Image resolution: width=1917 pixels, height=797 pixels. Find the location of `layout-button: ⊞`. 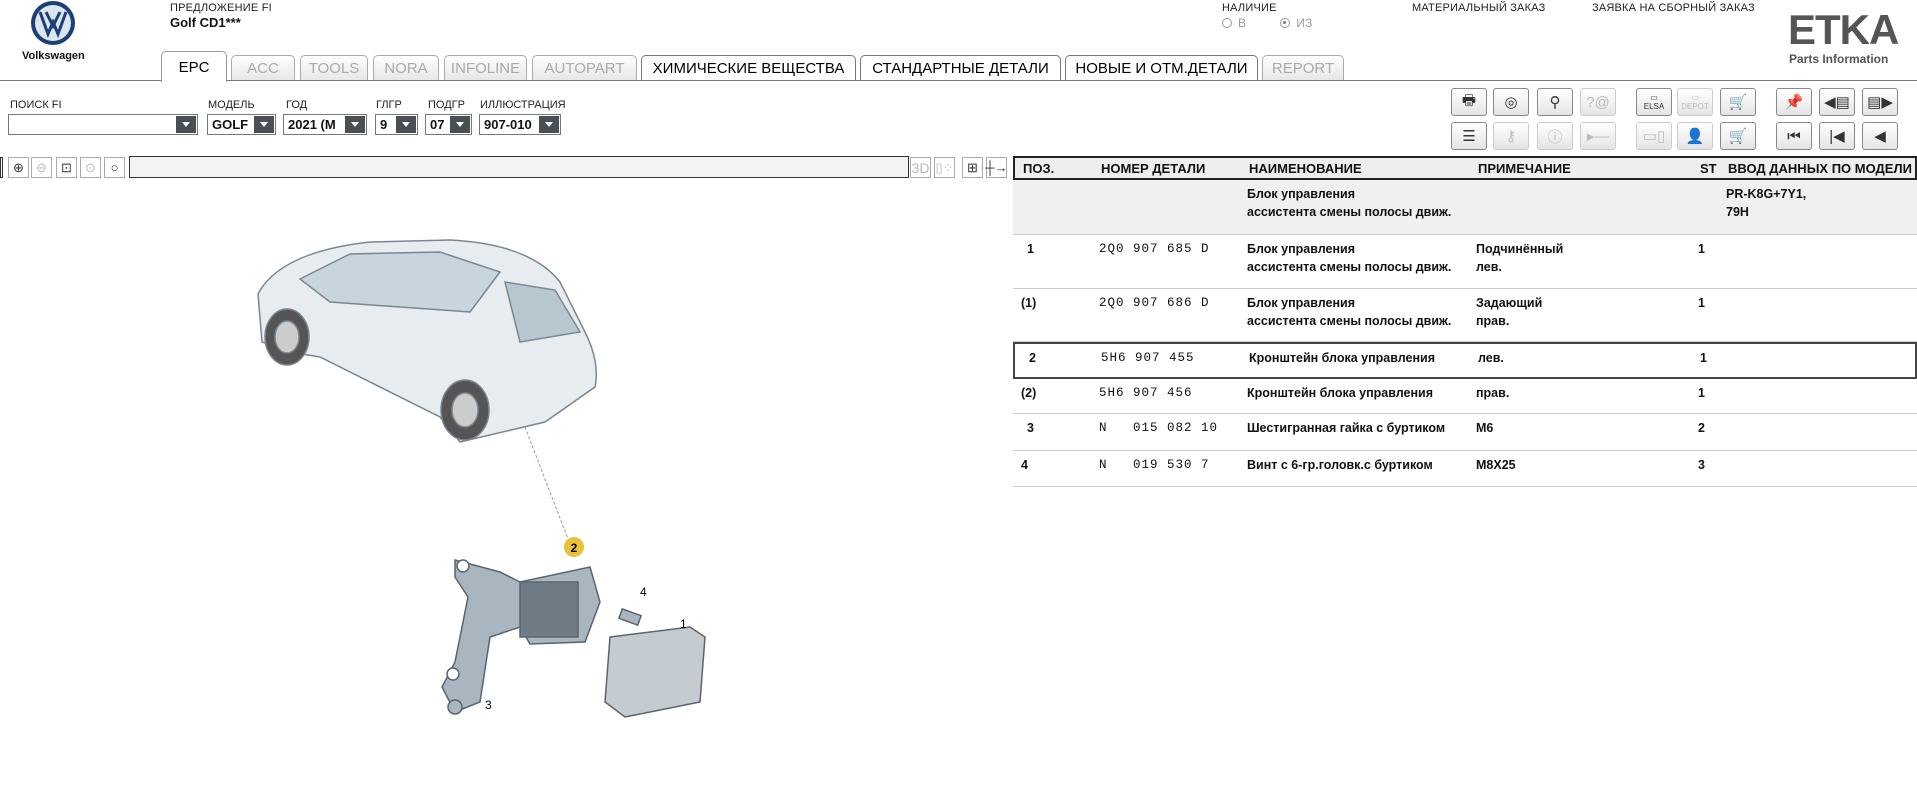

layout-button: ⊞ is located at coordinates (972, 167).